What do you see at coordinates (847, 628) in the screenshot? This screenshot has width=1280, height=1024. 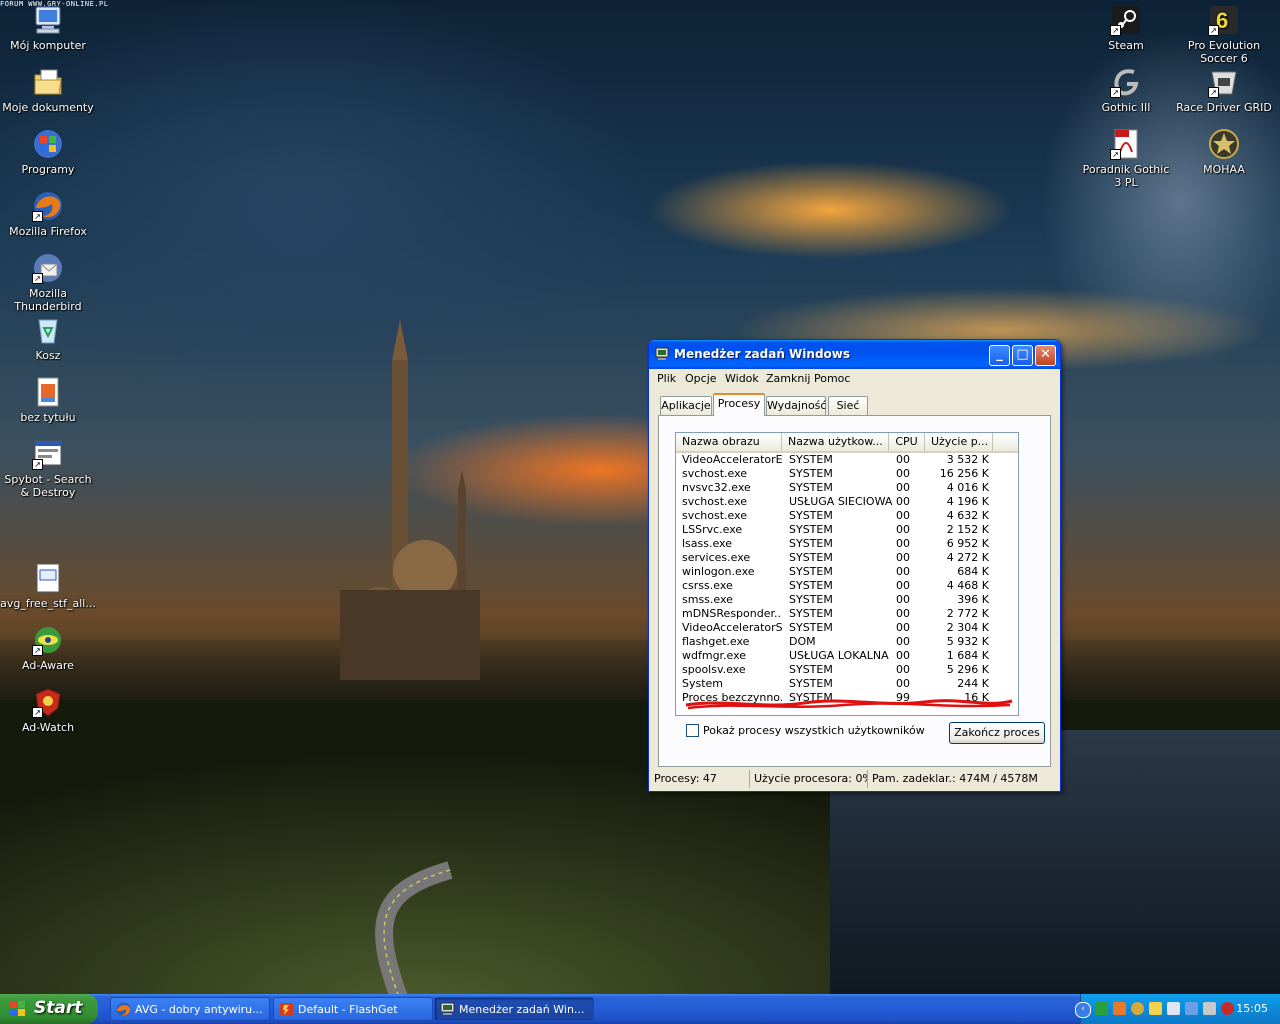 I see `table-row: VideoAcceleratorS... SYSTEM 00 2 304 K` at bounding box center [847, 628].